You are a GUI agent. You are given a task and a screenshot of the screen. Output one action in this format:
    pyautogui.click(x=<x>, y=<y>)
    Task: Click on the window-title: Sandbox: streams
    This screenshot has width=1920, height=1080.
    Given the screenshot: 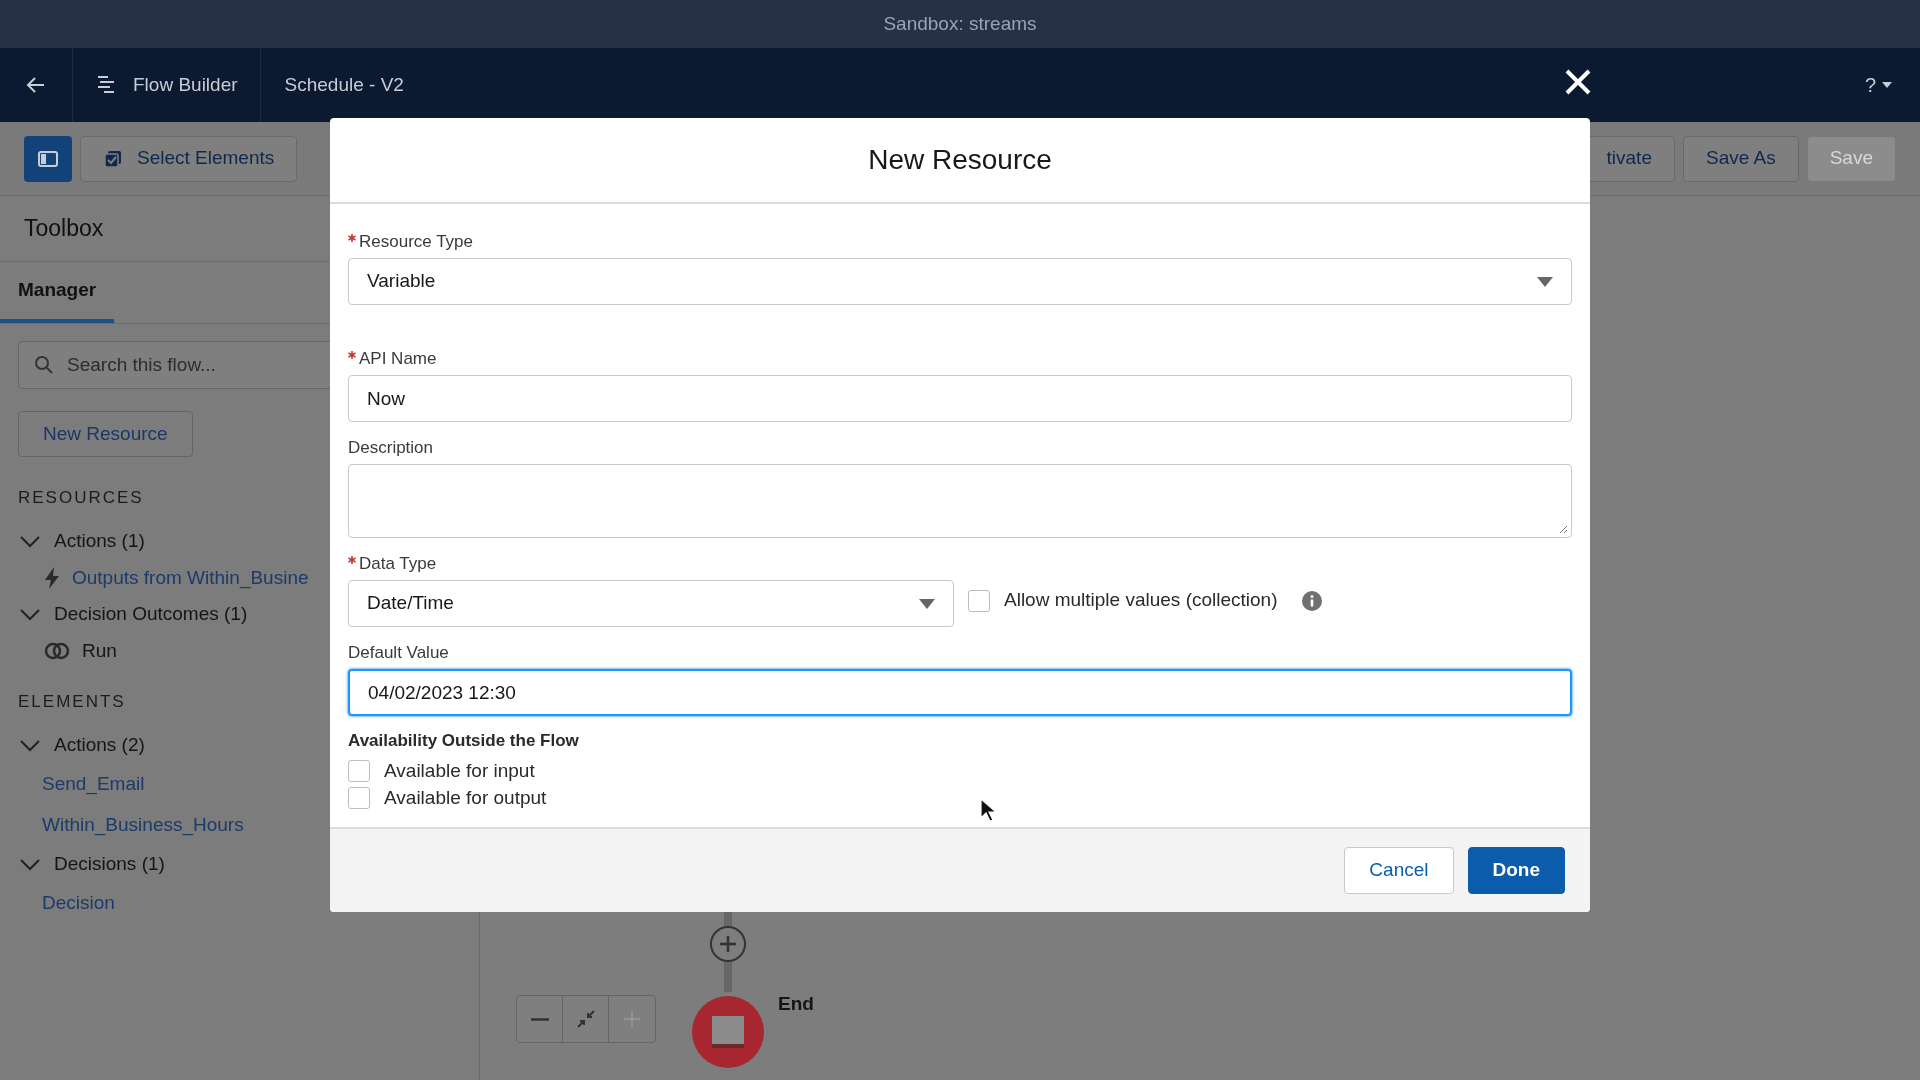 What is the action you would take?
    pyautogui.click(x=960, y=23)
    